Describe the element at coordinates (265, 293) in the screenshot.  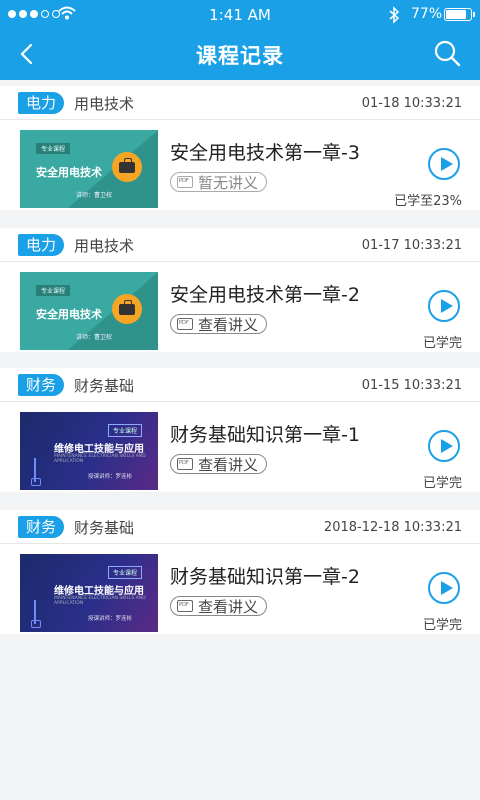
I see `lesson-title: 安全用电技术第一章-2` at that location.